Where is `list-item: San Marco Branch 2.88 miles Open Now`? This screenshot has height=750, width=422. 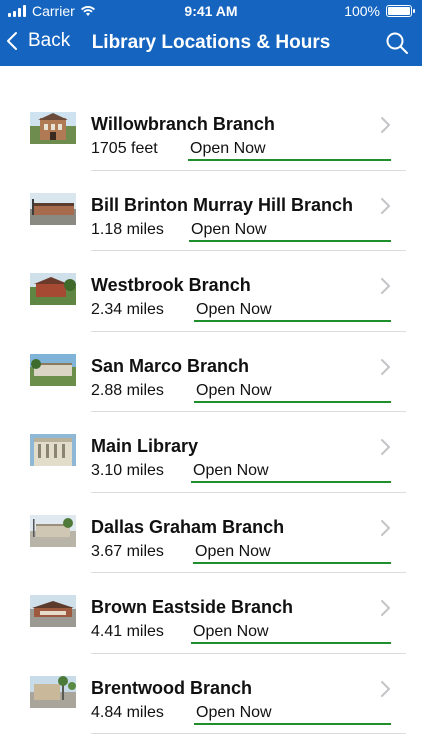
list-item: San Marco Branch 2.88 miles Open Now is located at coordinates (211, 372).